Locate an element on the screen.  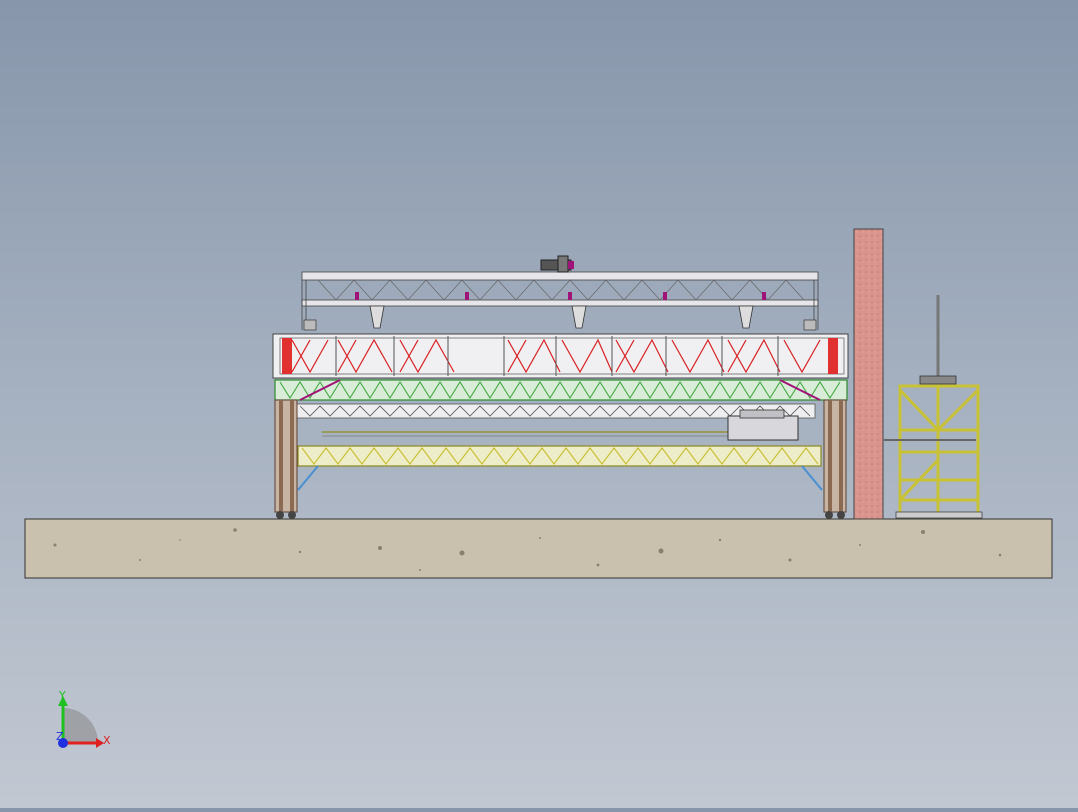
y-axis-label: Y is located at coordinates (62, 695).